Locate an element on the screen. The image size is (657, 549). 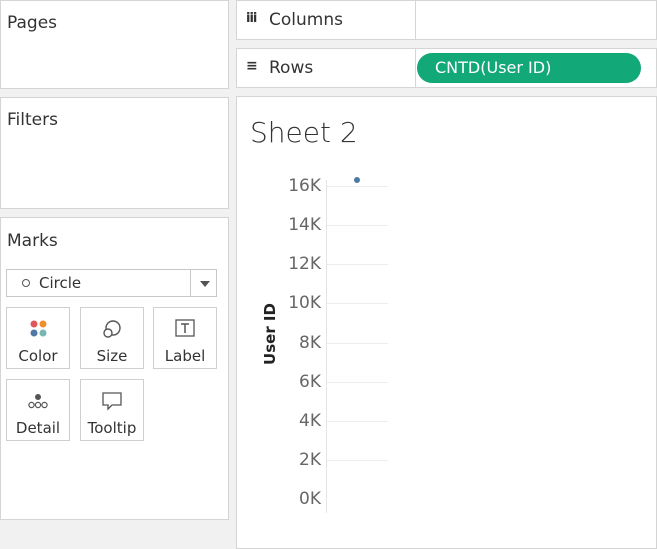
columns-icon: iii is located at coordinates (251, 18).